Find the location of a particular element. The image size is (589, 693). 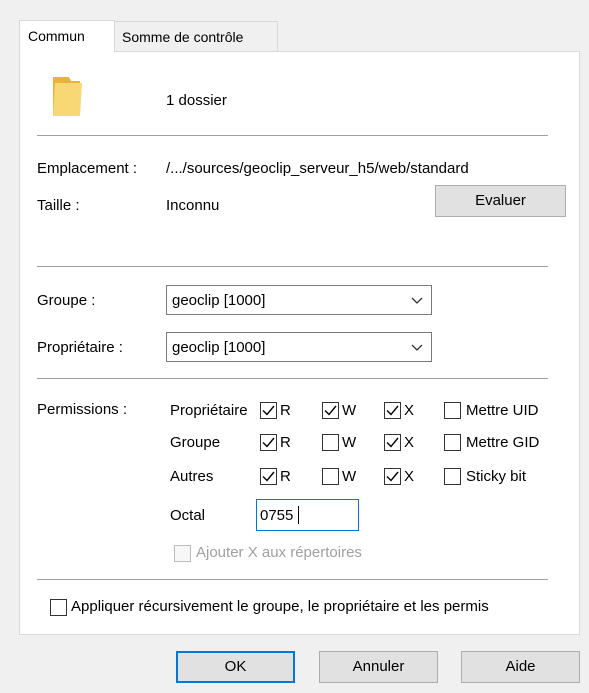

owner-read-checkbox is located at coordinates (268, 410).